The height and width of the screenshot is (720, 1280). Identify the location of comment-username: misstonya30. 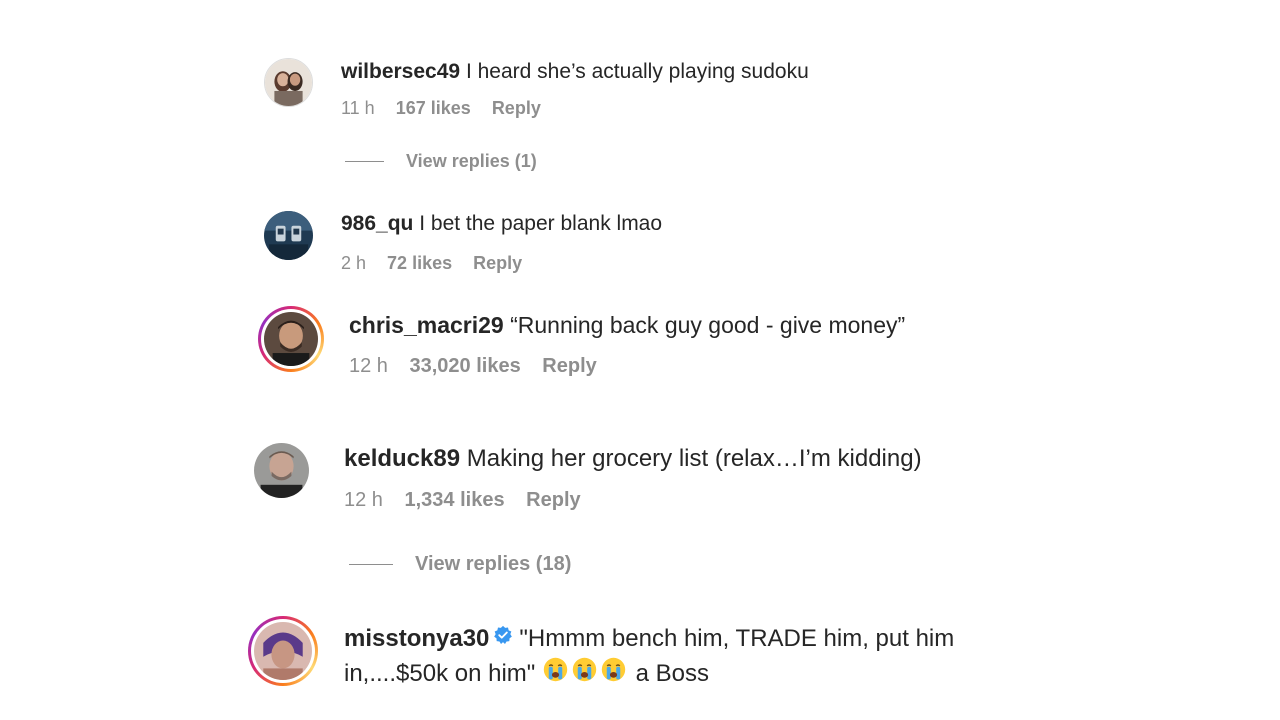
(416, 638).